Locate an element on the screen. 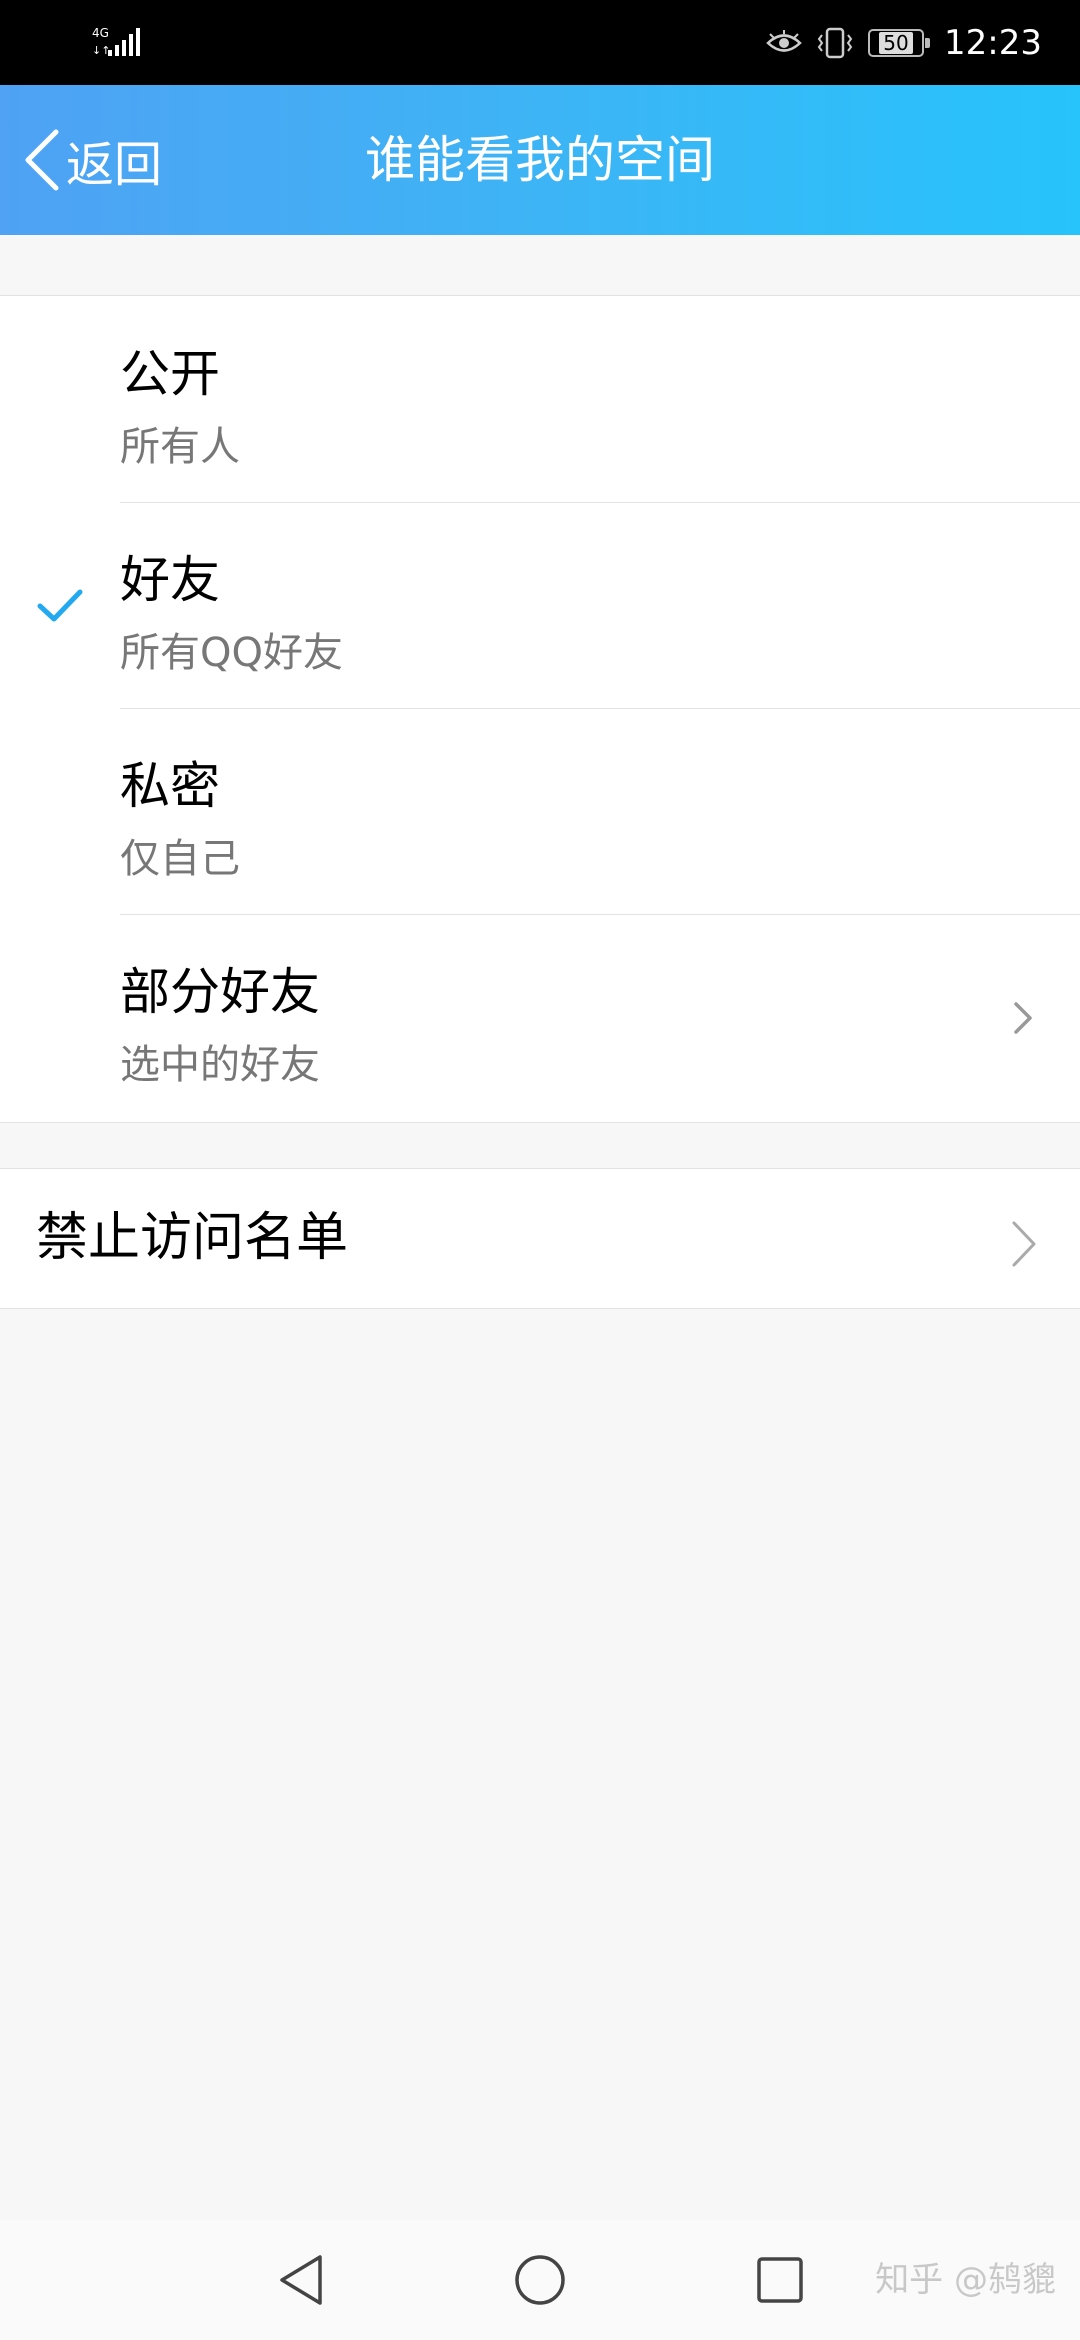  navigation-bar: 知乎 @鸫貔 is located at coordinates (540, 2280).